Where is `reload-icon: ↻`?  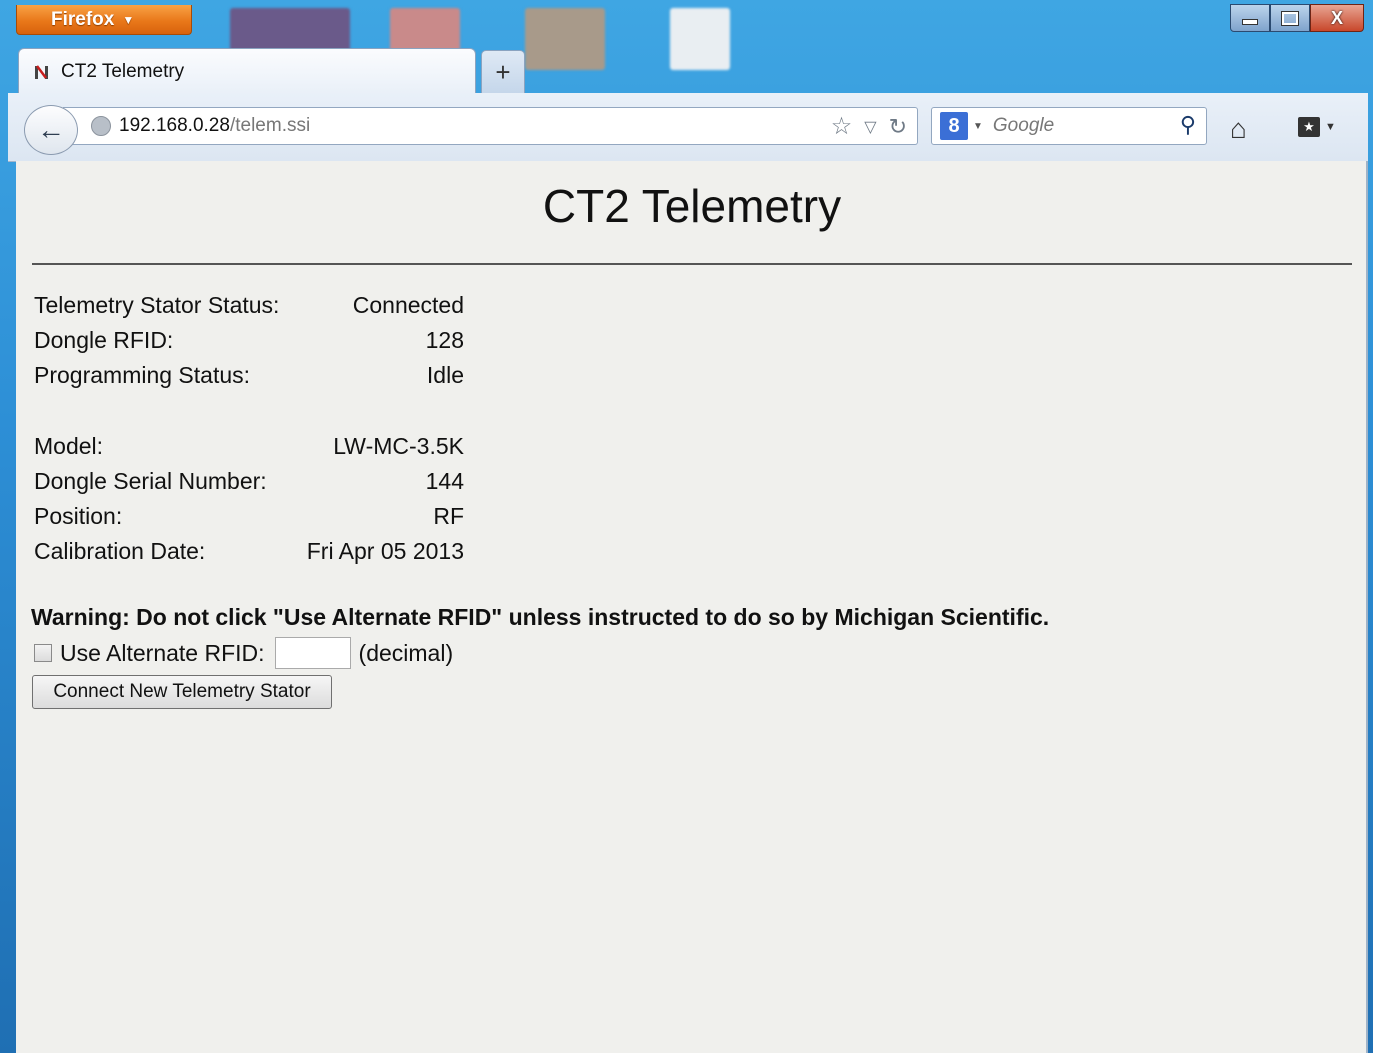 reload-icon: ↻ is located at coordinates (898, 127).